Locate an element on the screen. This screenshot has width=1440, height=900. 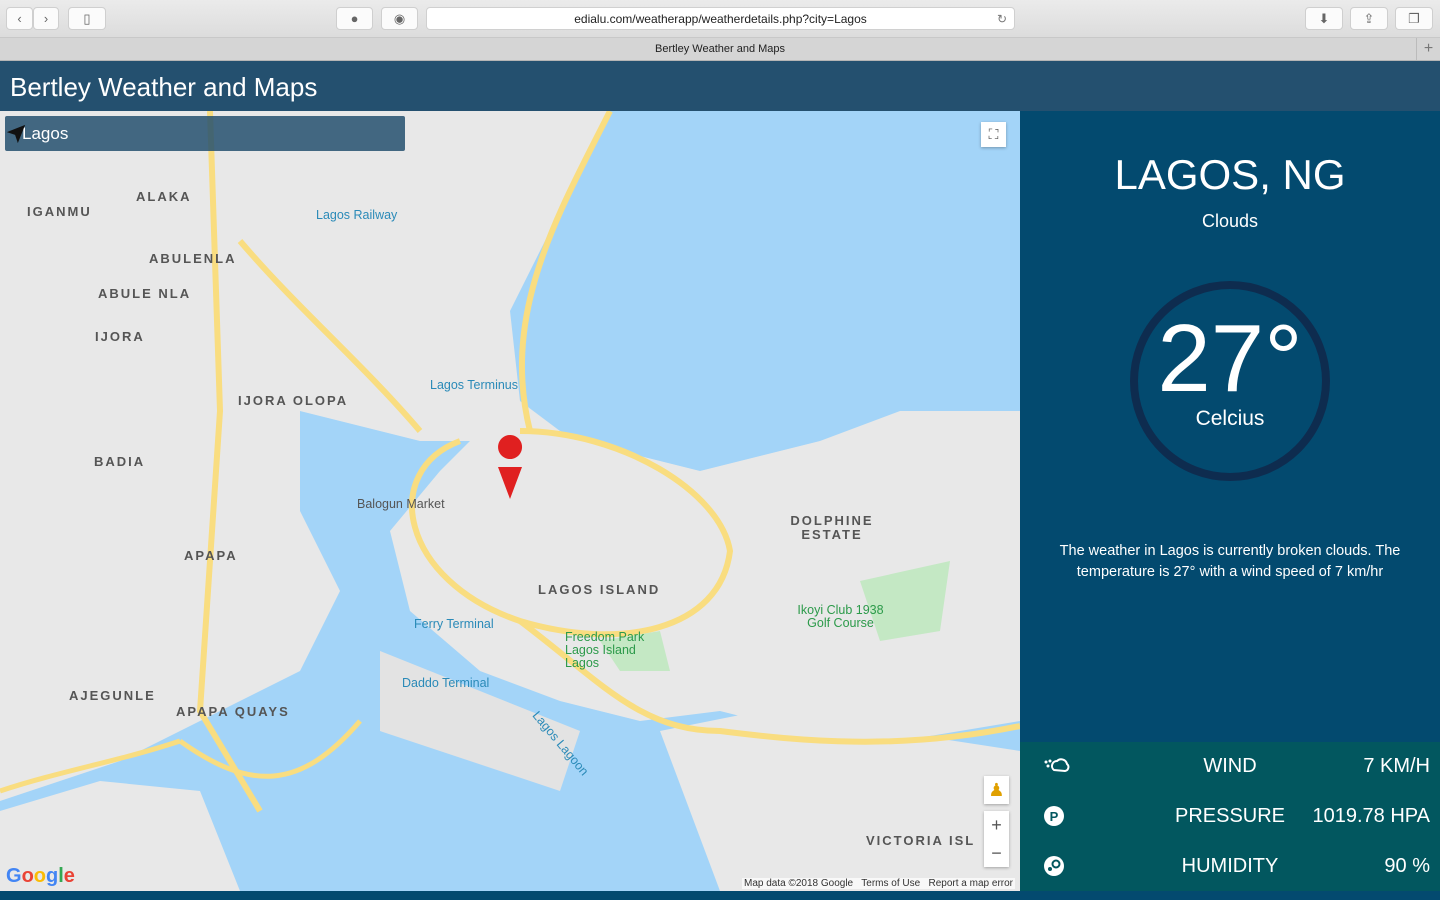
stat-label: HUMIDITY is located at coordinates (1230, 866).